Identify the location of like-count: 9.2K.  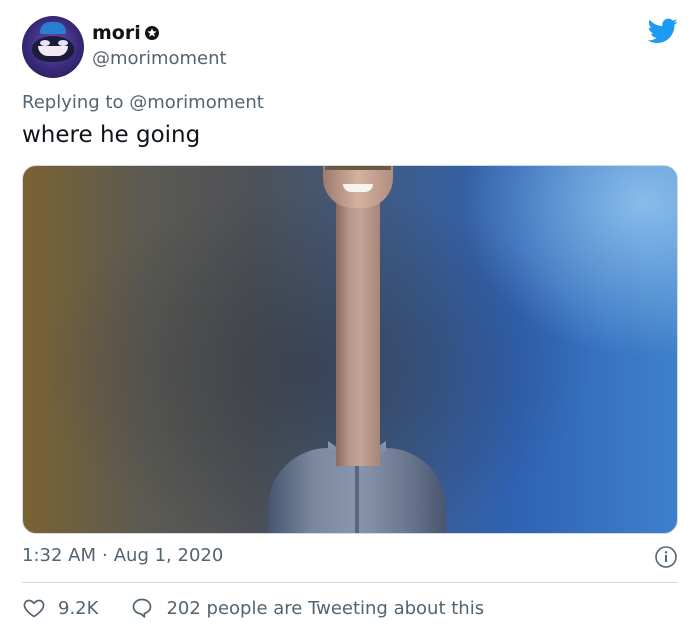
(78, 608).